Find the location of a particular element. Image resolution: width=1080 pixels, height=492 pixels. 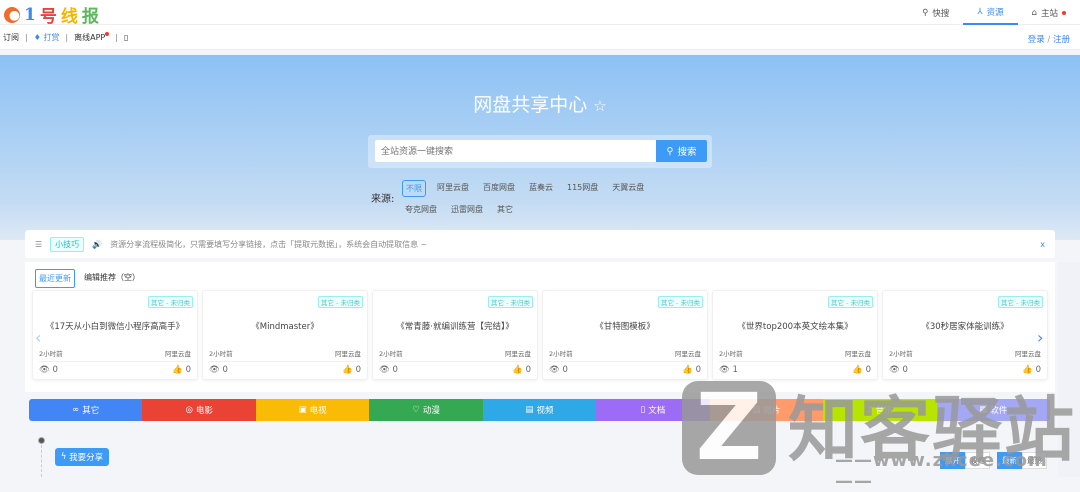

tab-recent: 最近更新 is located at coordinates (55, 278).